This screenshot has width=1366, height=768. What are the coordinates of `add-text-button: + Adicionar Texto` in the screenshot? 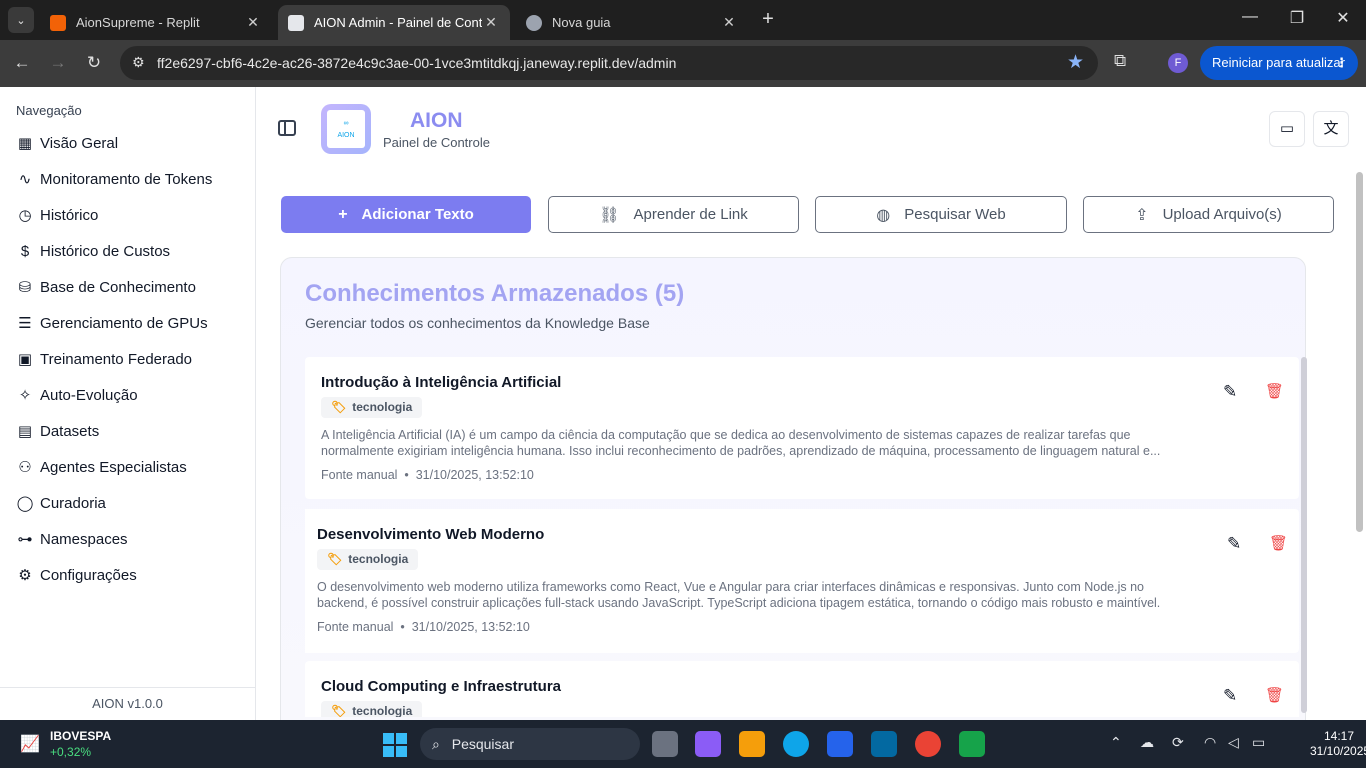 It's located at (406, 214).